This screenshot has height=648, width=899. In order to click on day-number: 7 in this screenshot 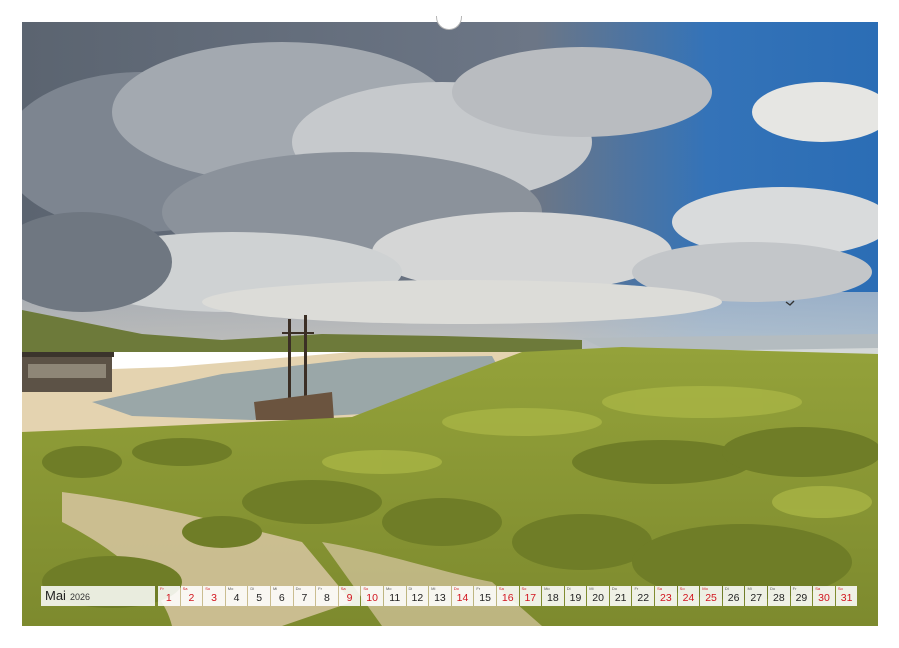, I will do `click(304, 598)`.